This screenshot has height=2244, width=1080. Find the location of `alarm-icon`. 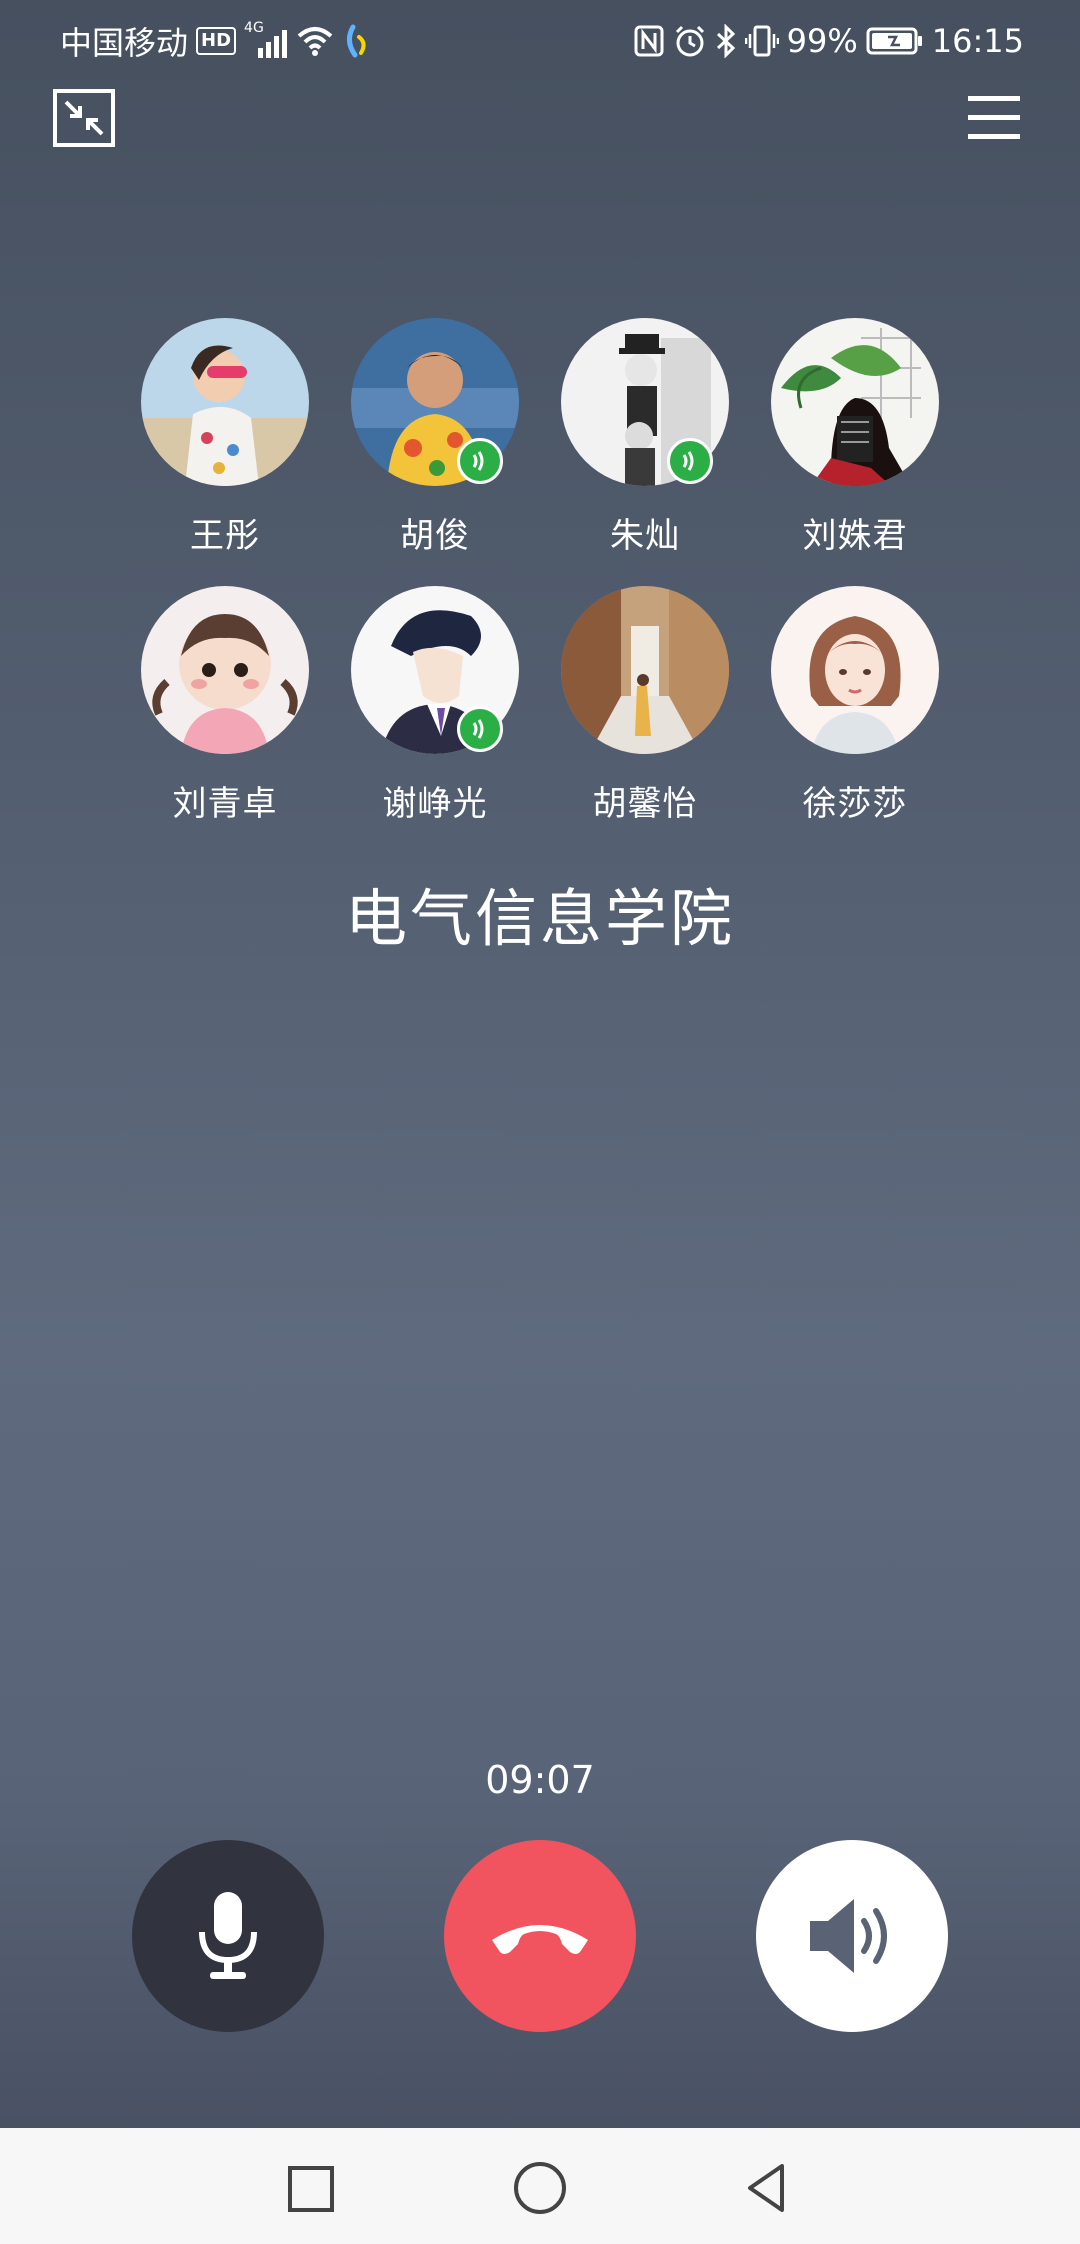

alarm-icon is located at coordinates (689, 41).